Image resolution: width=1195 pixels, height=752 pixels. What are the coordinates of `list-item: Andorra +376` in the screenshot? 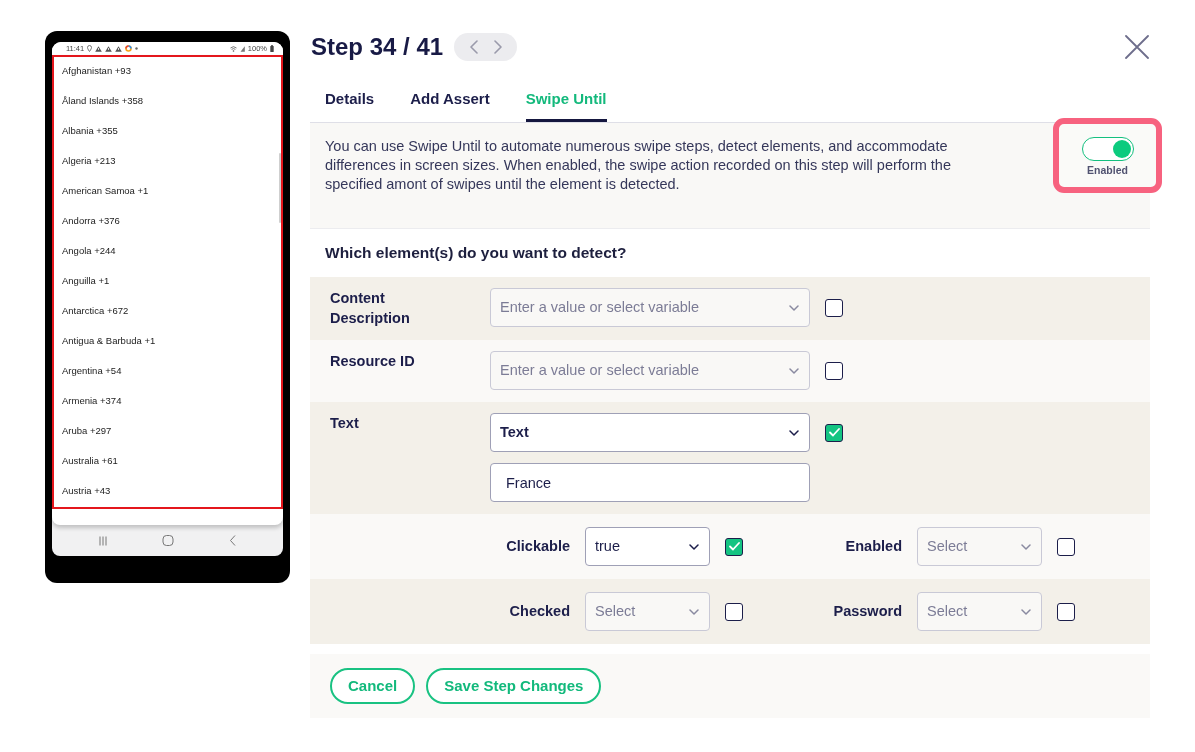 It's located at (91, 221).